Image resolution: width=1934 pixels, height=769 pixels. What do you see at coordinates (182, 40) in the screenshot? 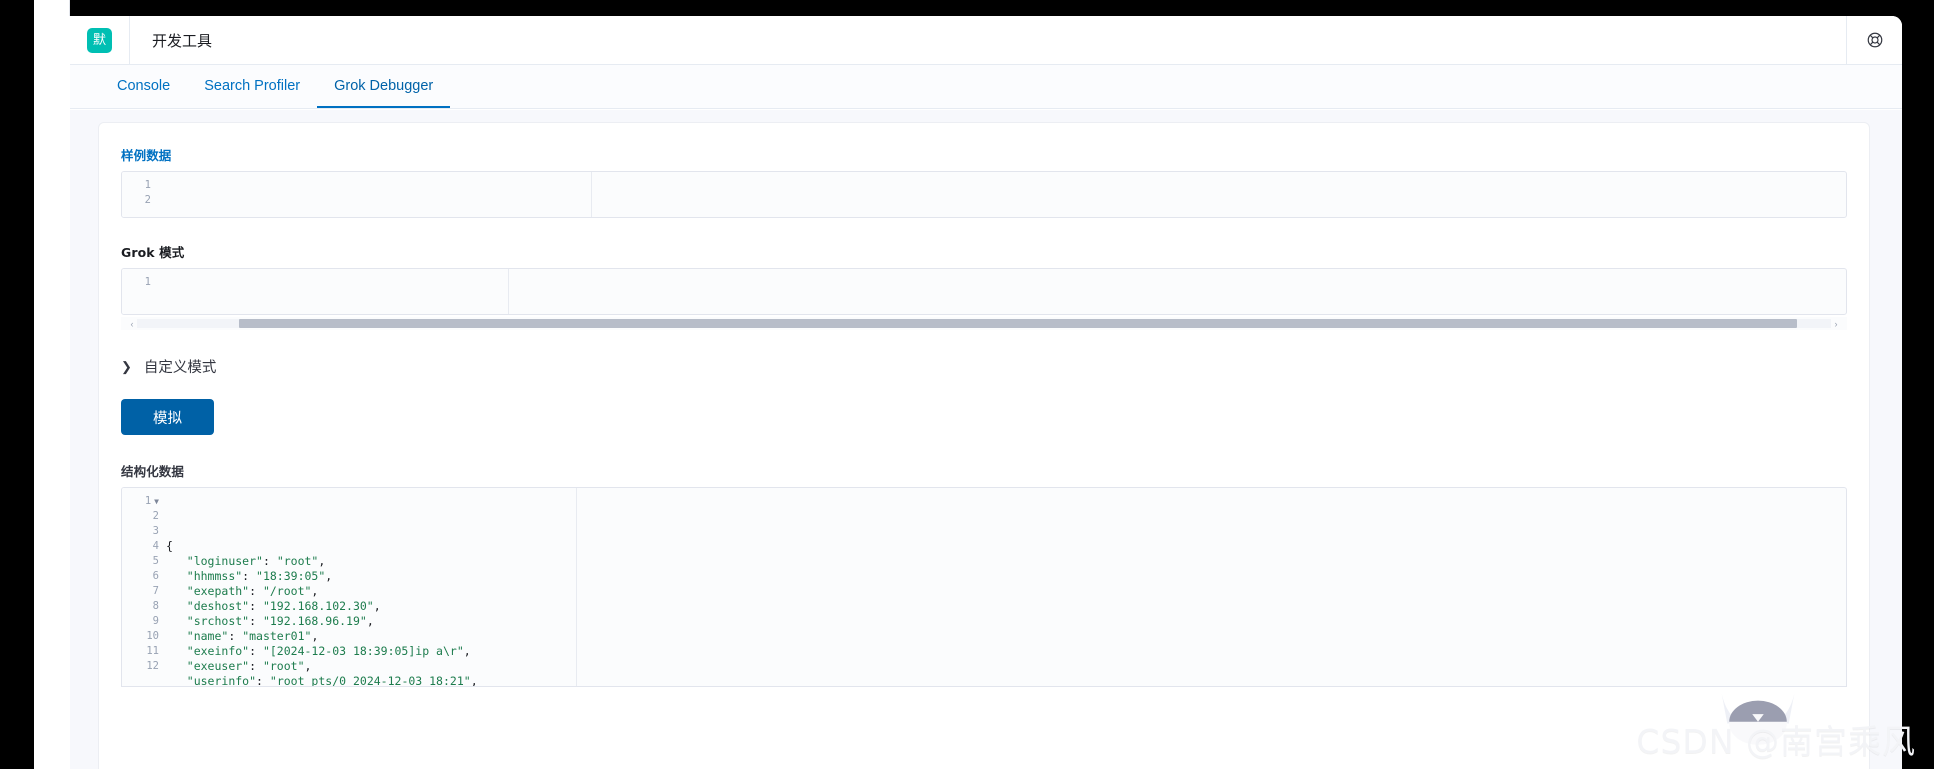
I see `page-title: 开发工具` at bounding box center [182, 40].